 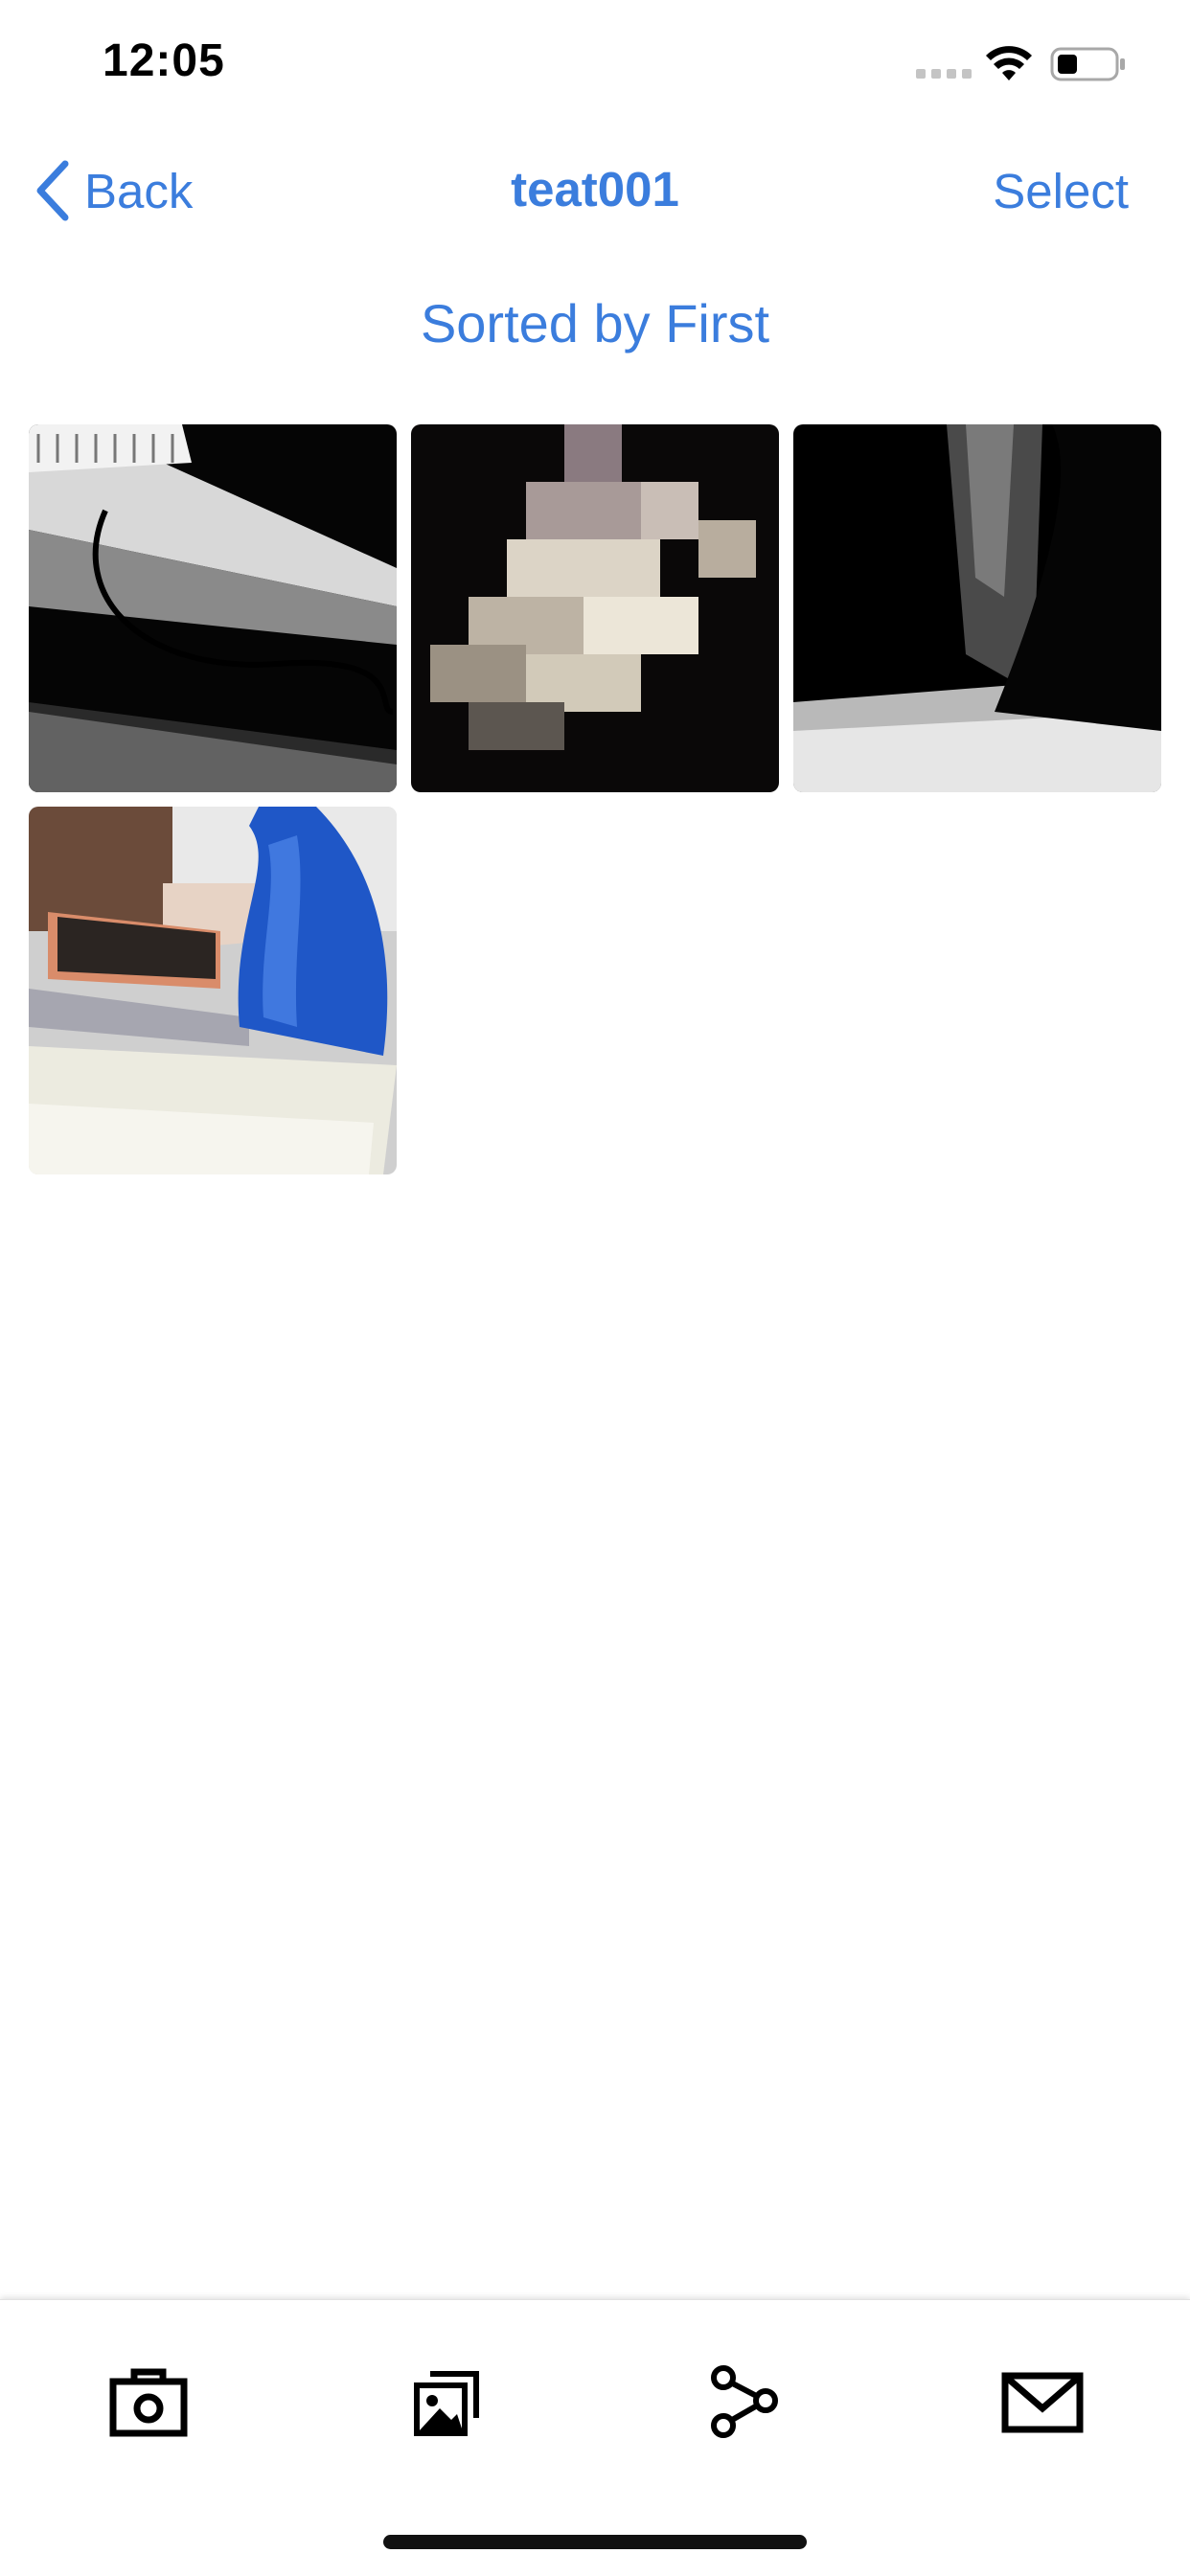 I want to click on mail-button, so click(x=1042, y=2402).